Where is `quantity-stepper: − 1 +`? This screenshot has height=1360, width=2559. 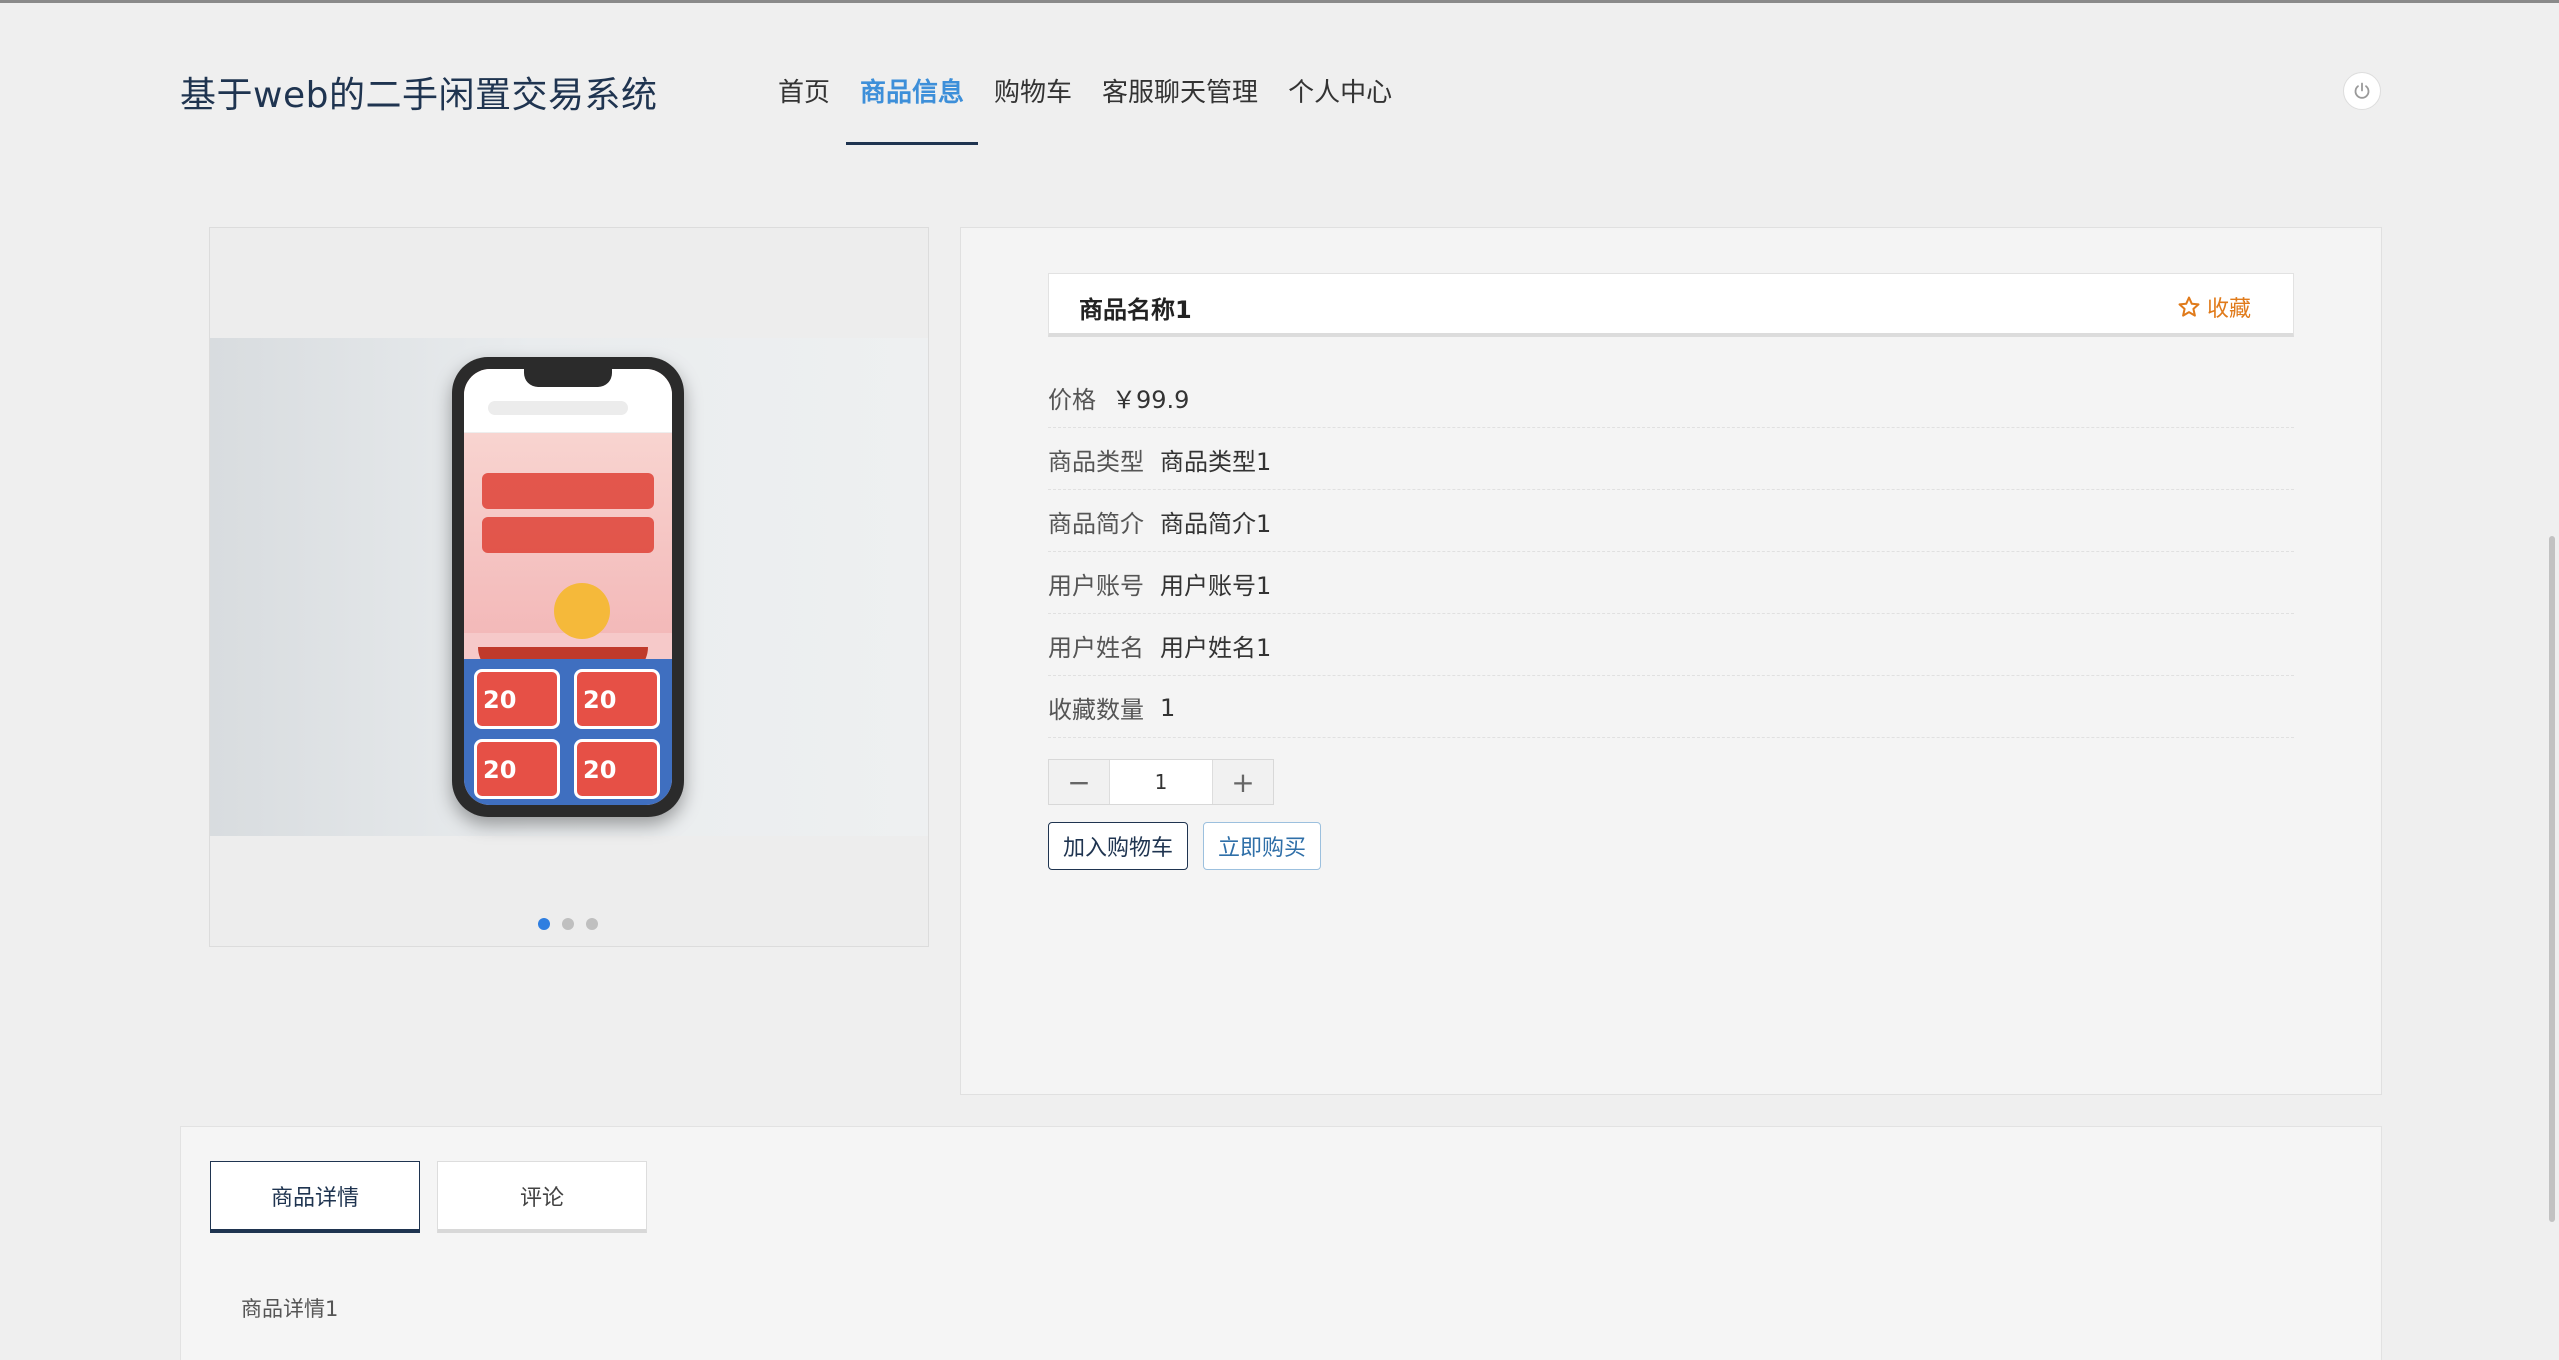 quantity-stepper: − 1 + is located at coordinates (1161, 782).